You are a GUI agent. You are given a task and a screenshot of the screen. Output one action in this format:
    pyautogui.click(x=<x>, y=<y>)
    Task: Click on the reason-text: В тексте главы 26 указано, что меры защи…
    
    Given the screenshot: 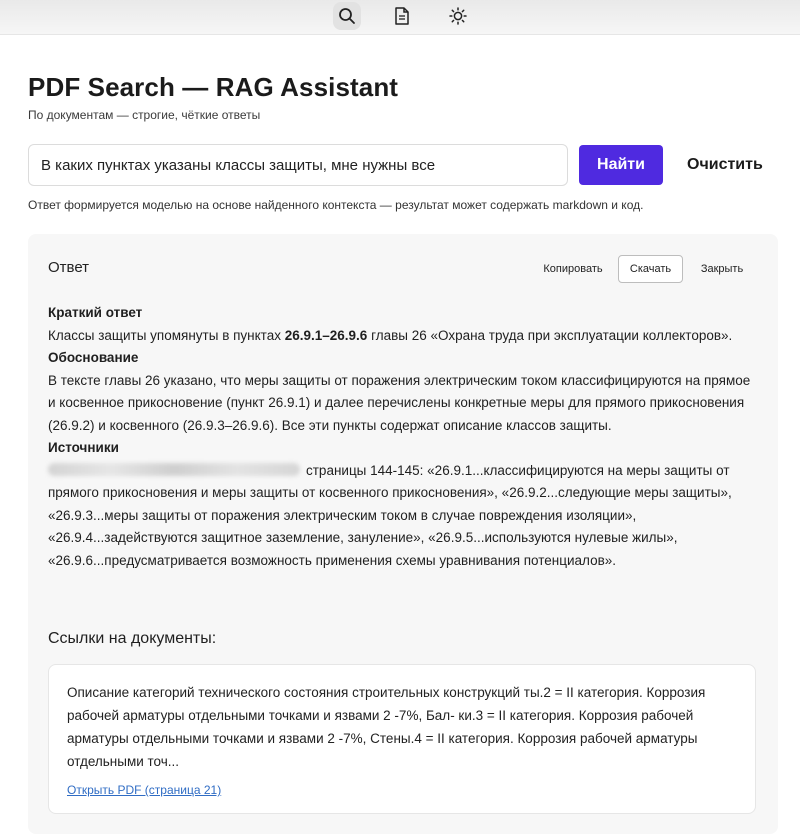 What is the action you would take?
    pyautogui.click(x=399, y=402)
    